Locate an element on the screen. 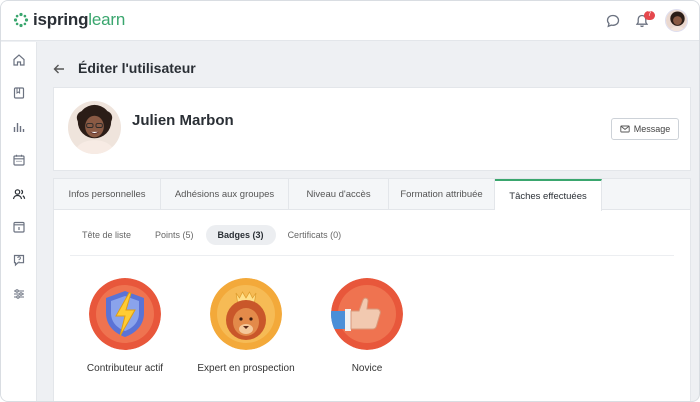 The height and width of the screenshot is (402, 700). badge-item: Novice is located at coordinates (367, 326).